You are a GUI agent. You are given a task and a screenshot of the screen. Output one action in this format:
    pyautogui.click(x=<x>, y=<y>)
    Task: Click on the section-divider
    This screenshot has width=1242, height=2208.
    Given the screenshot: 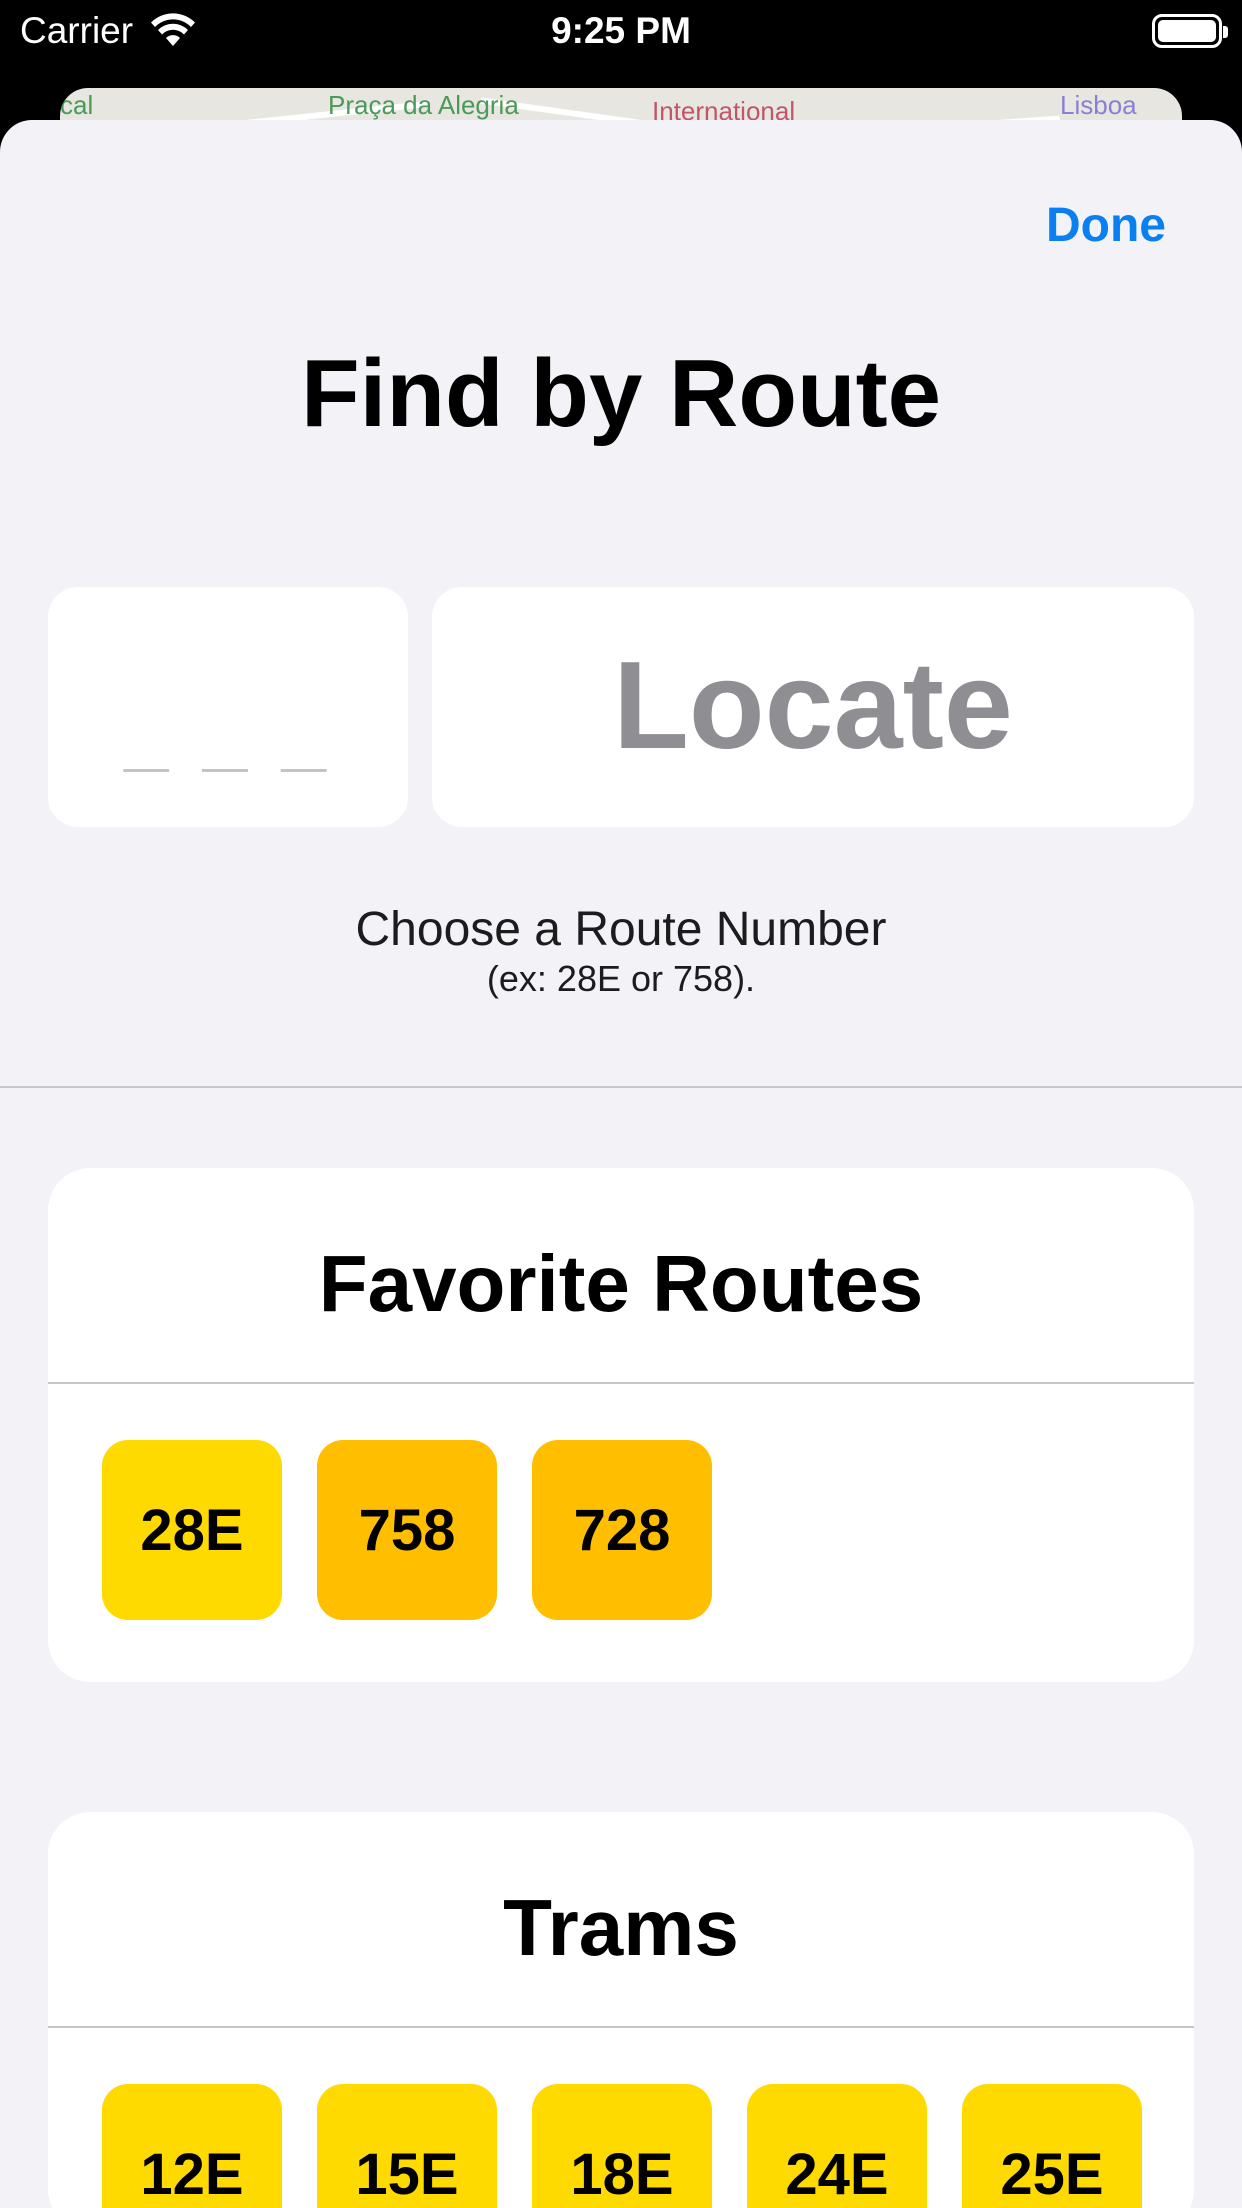 What is the action you would take?
    pyautogui.click(x=621, y=1087)
    